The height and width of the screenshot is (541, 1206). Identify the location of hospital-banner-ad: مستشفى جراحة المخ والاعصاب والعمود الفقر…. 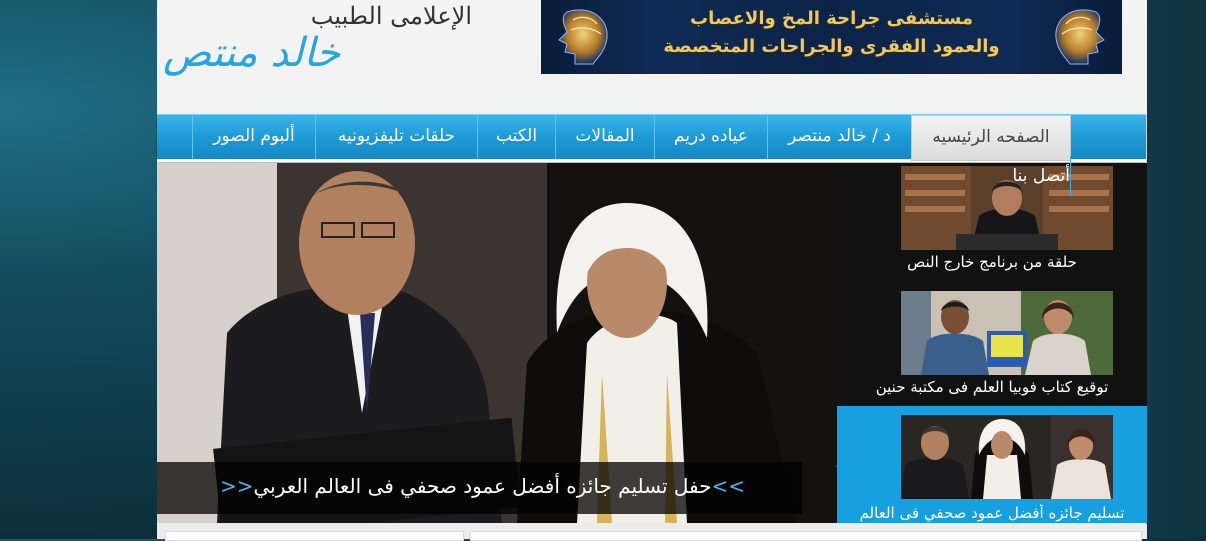
(831, 37).